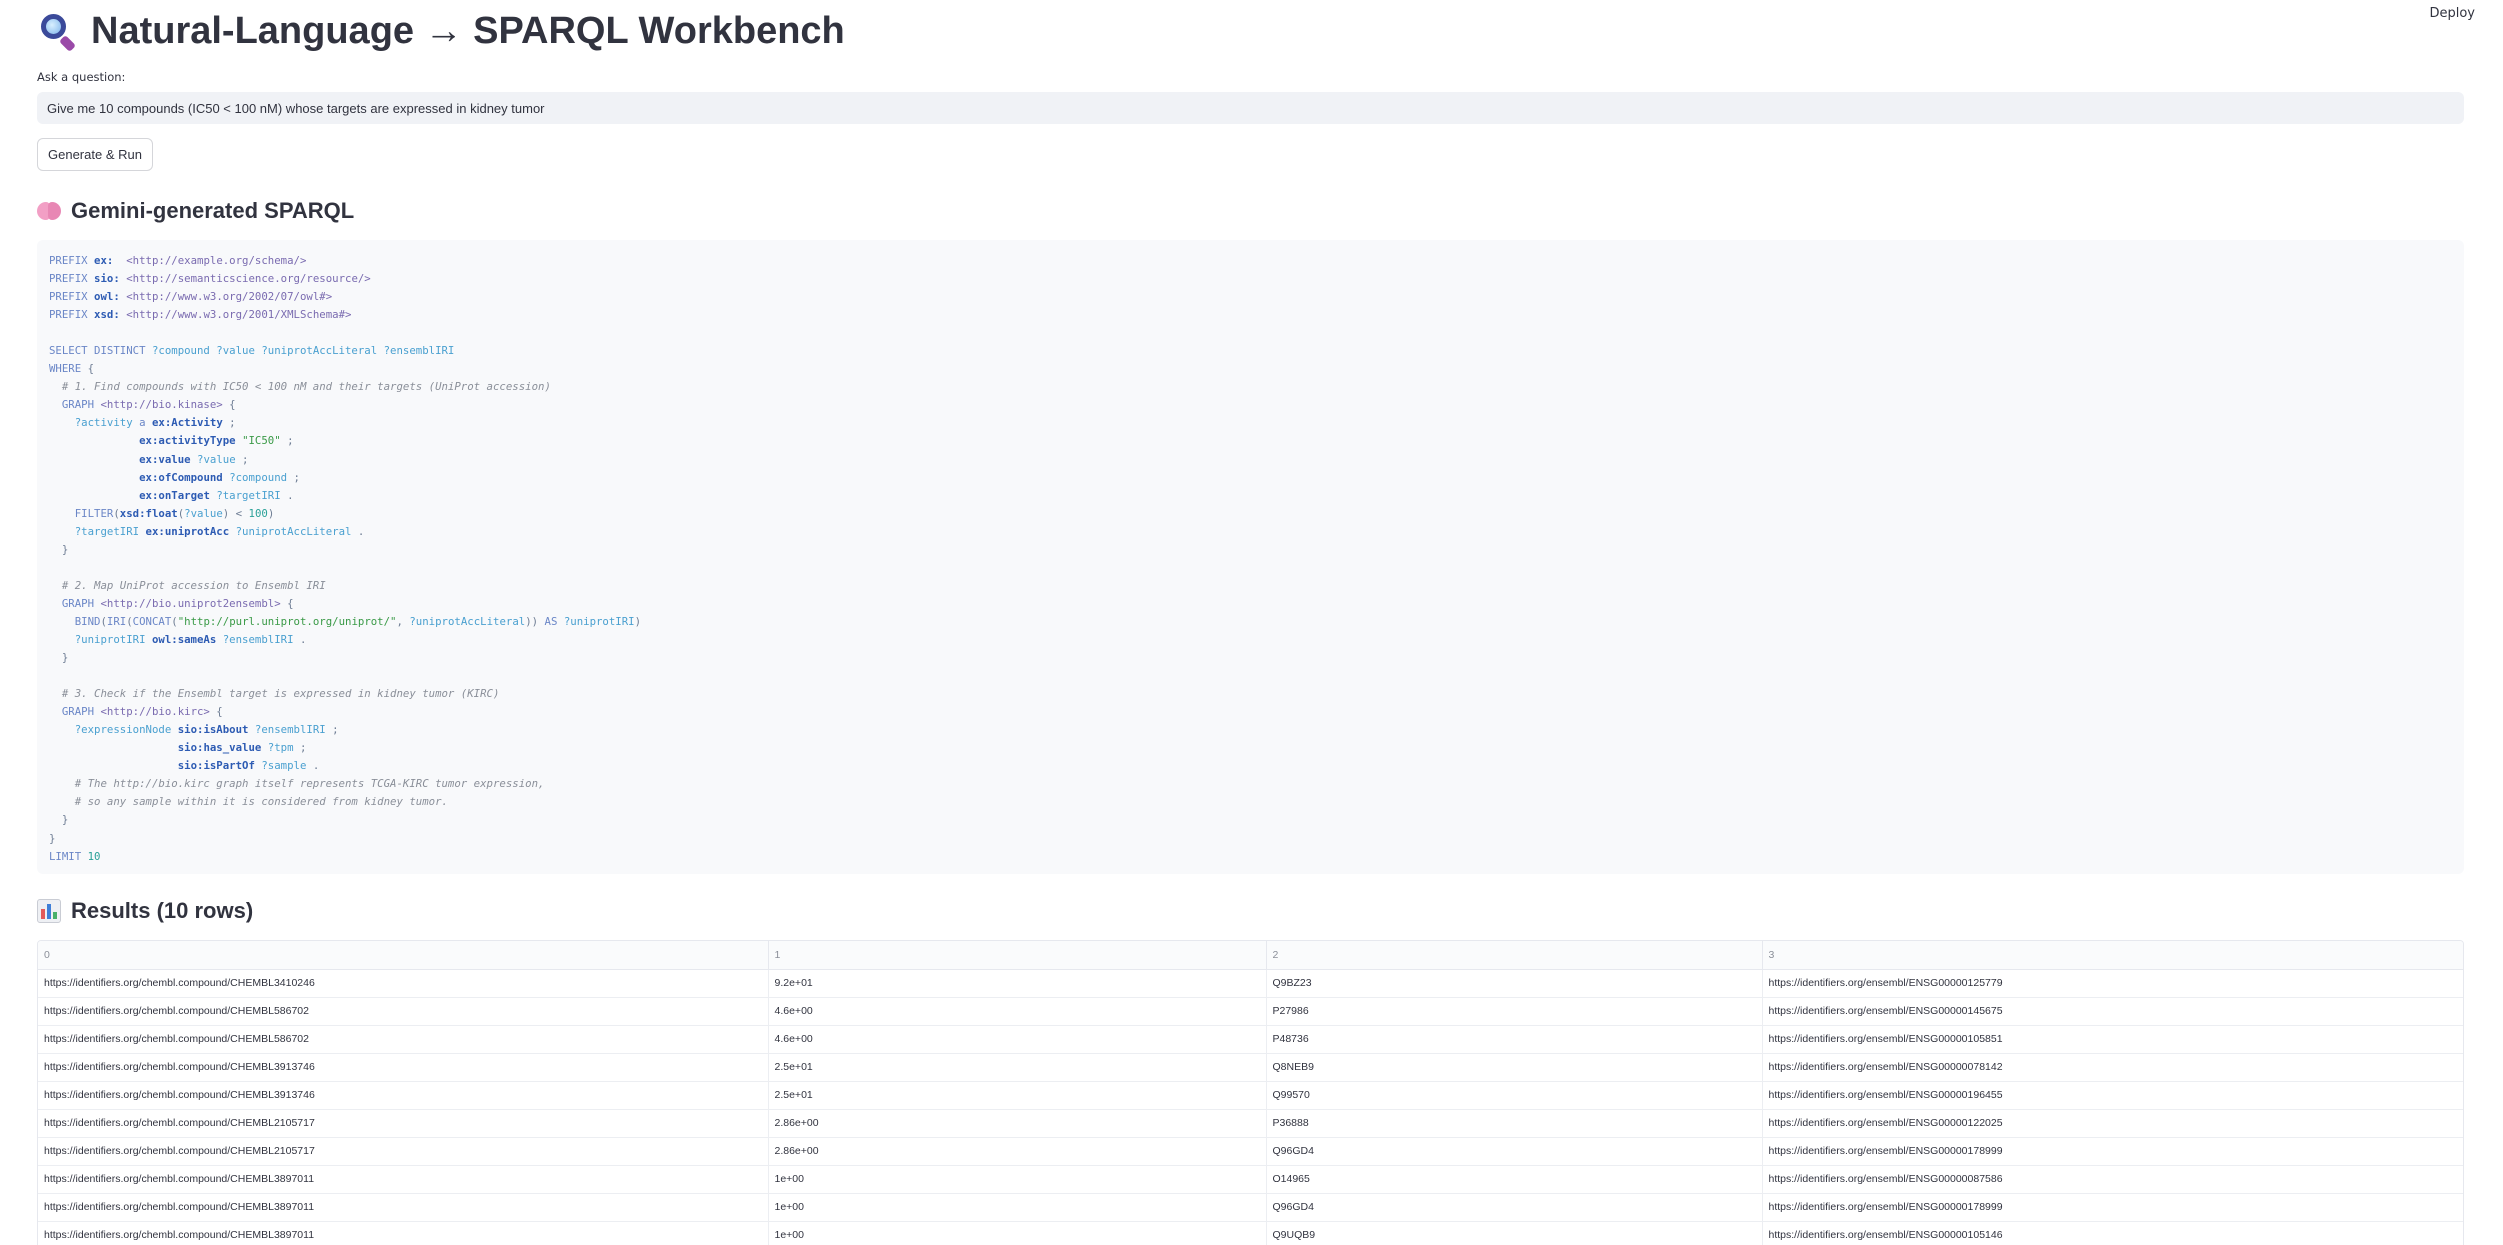 The image size is (2503, 1245). Describe the element at coordinates (165, 459) in the screenshot. I see `code-token: ex:value` at that location.